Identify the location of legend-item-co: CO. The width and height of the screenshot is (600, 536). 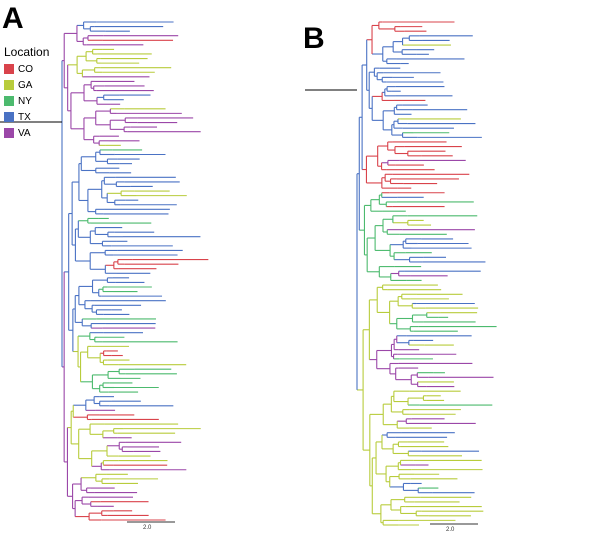
(26, 69).